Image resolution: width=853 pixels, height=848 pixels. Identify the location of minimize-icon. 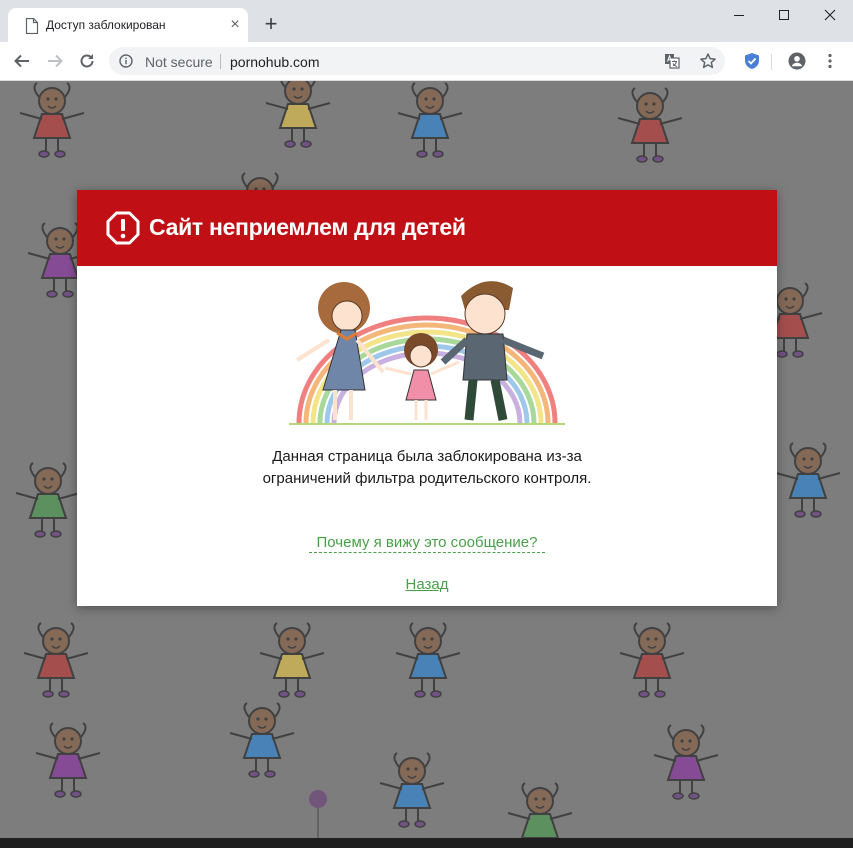
(739, 15).